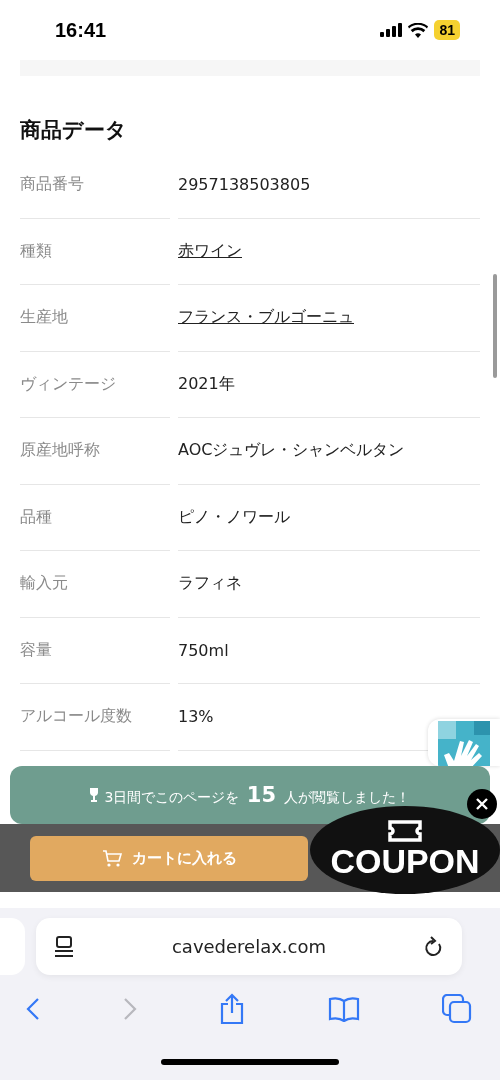 This screenshot has height=1080, width=500. I want to click on cart-icon, so click(111, 858).